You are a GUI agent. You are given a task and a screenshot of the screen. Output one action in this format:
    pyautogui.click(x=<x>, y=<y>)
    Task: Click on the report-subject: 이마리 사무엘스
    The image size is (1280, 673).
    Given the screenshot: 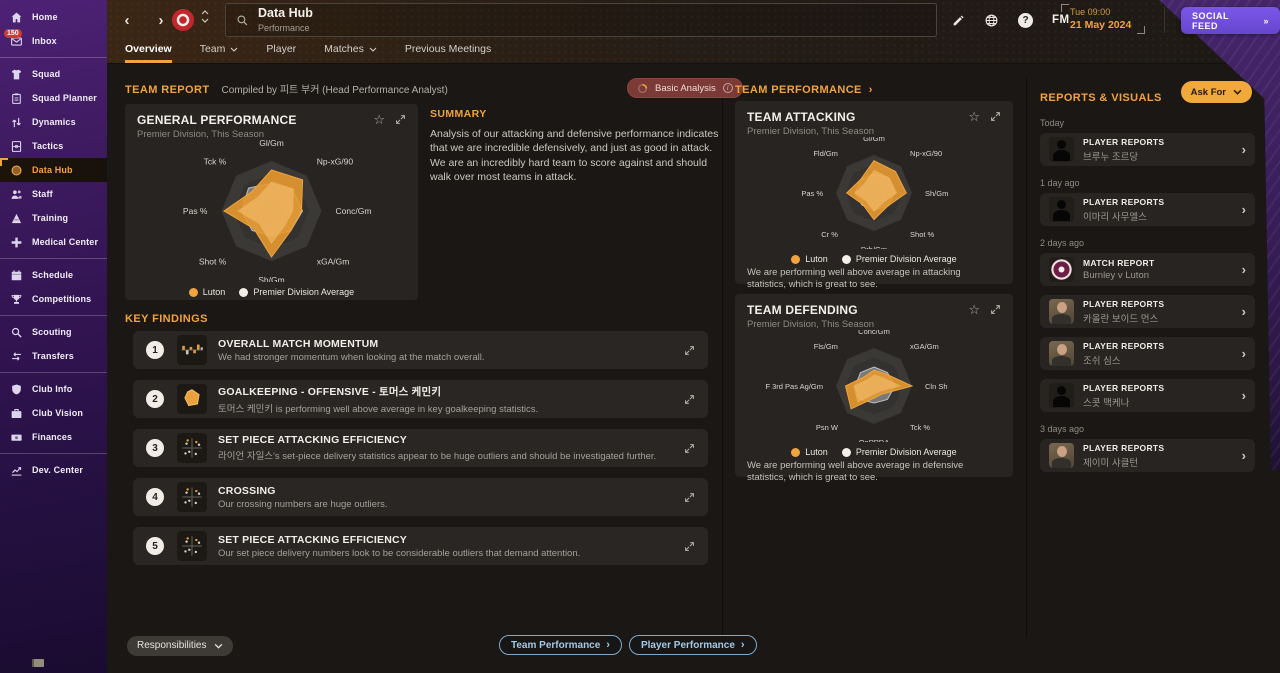 What is the action you would take?
    pyautogui.click(x=1115, y=217)
    